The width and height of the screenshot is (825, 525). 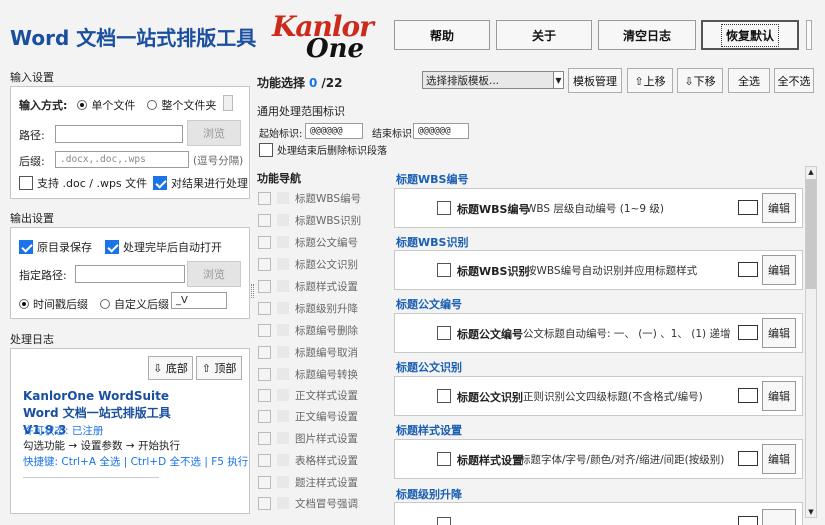 What do you see at coordinates (26, 183) in the screenshot?
I see `support-doc-checkbox` at bounding box center [26, 183].